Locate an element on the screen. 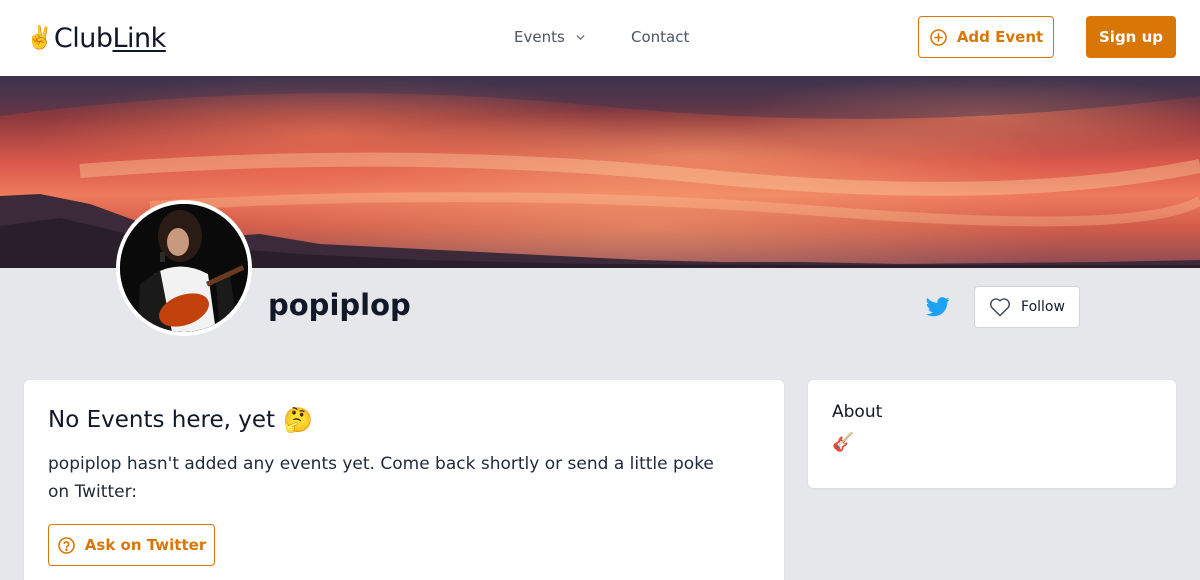  guitarist-photo is located at coordinates (184, 268).